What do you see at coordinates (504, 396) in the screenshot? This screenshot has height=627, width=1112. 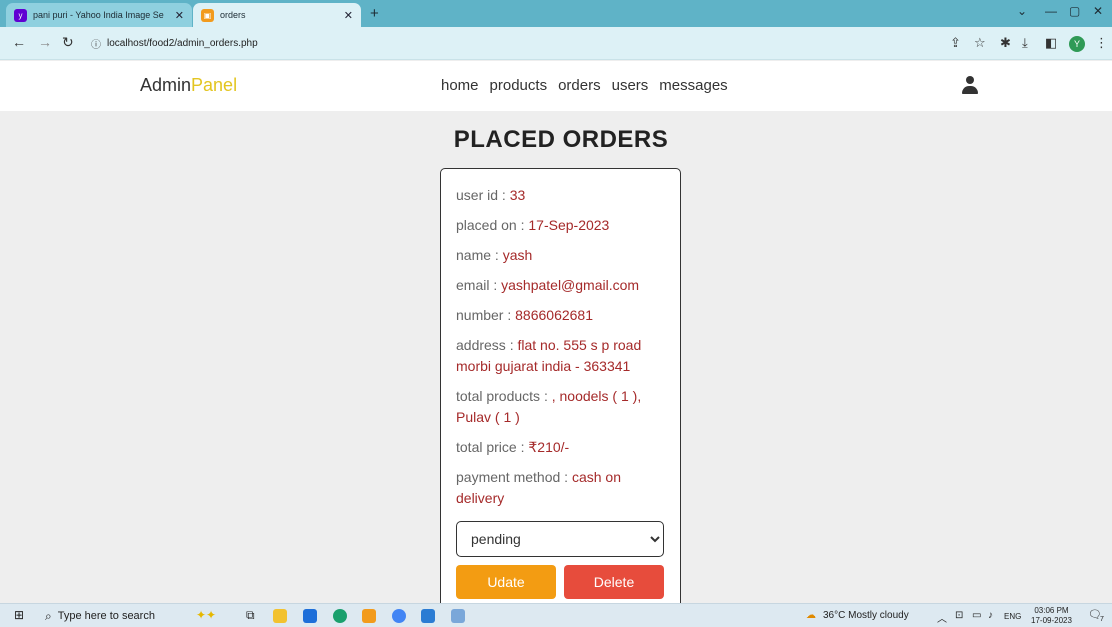 I see `field-label: total products :` at bounding box center [504, 396].